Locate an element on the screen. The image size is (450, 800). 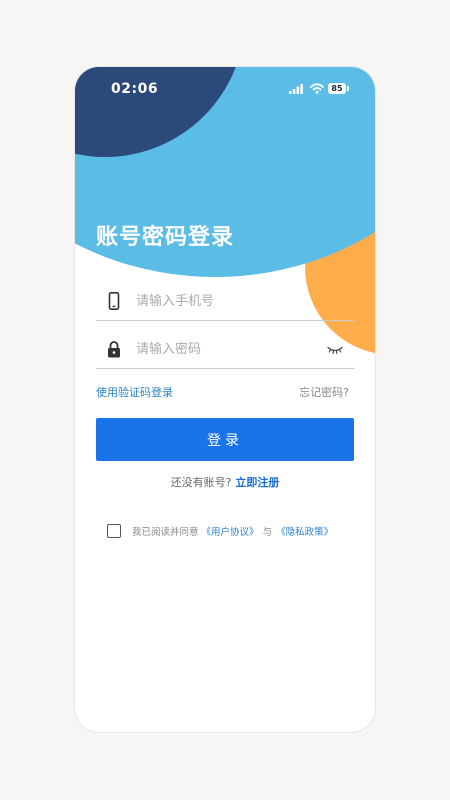
agreement-separator: 与 is located at coordinates (267, 532).